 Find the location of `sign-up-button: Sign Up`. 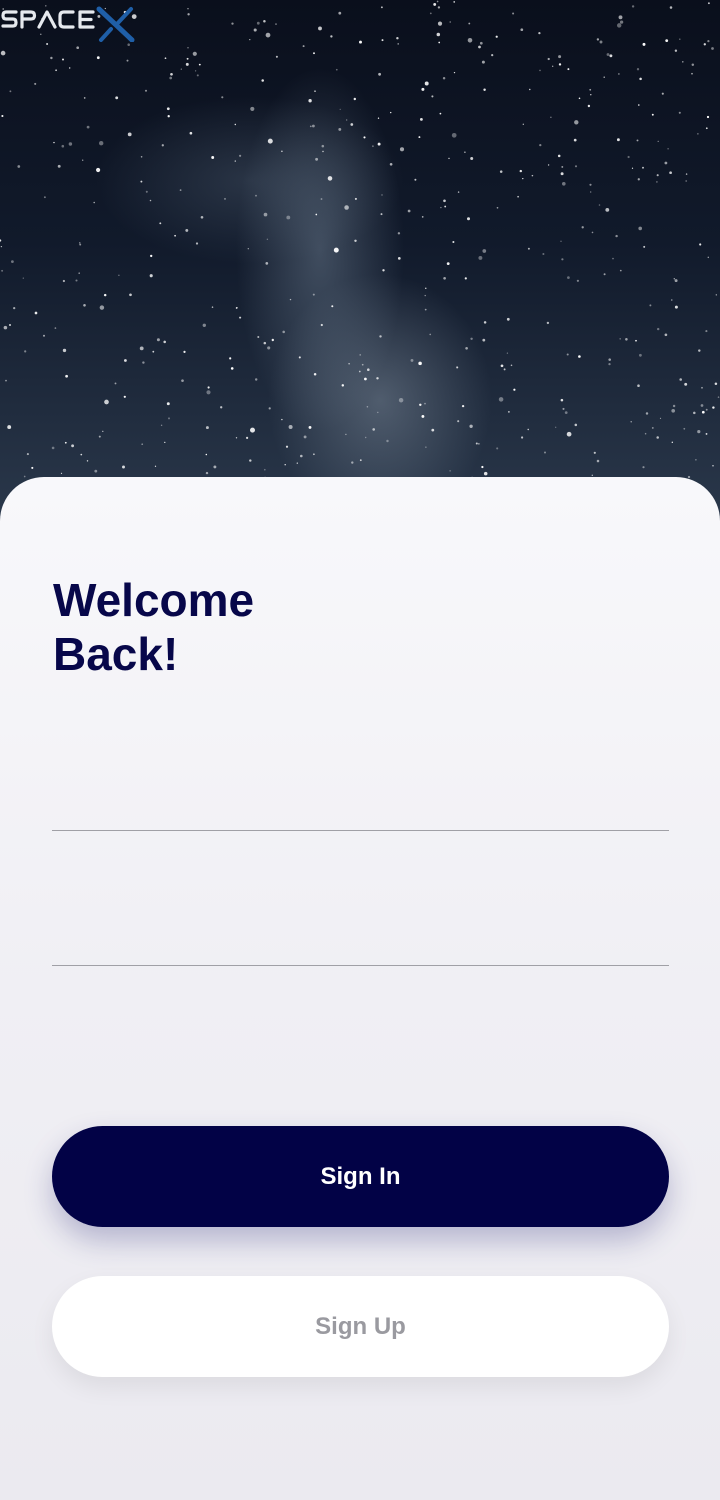

sign-up-button: Sign Up is located at coordinates (360, 1326).